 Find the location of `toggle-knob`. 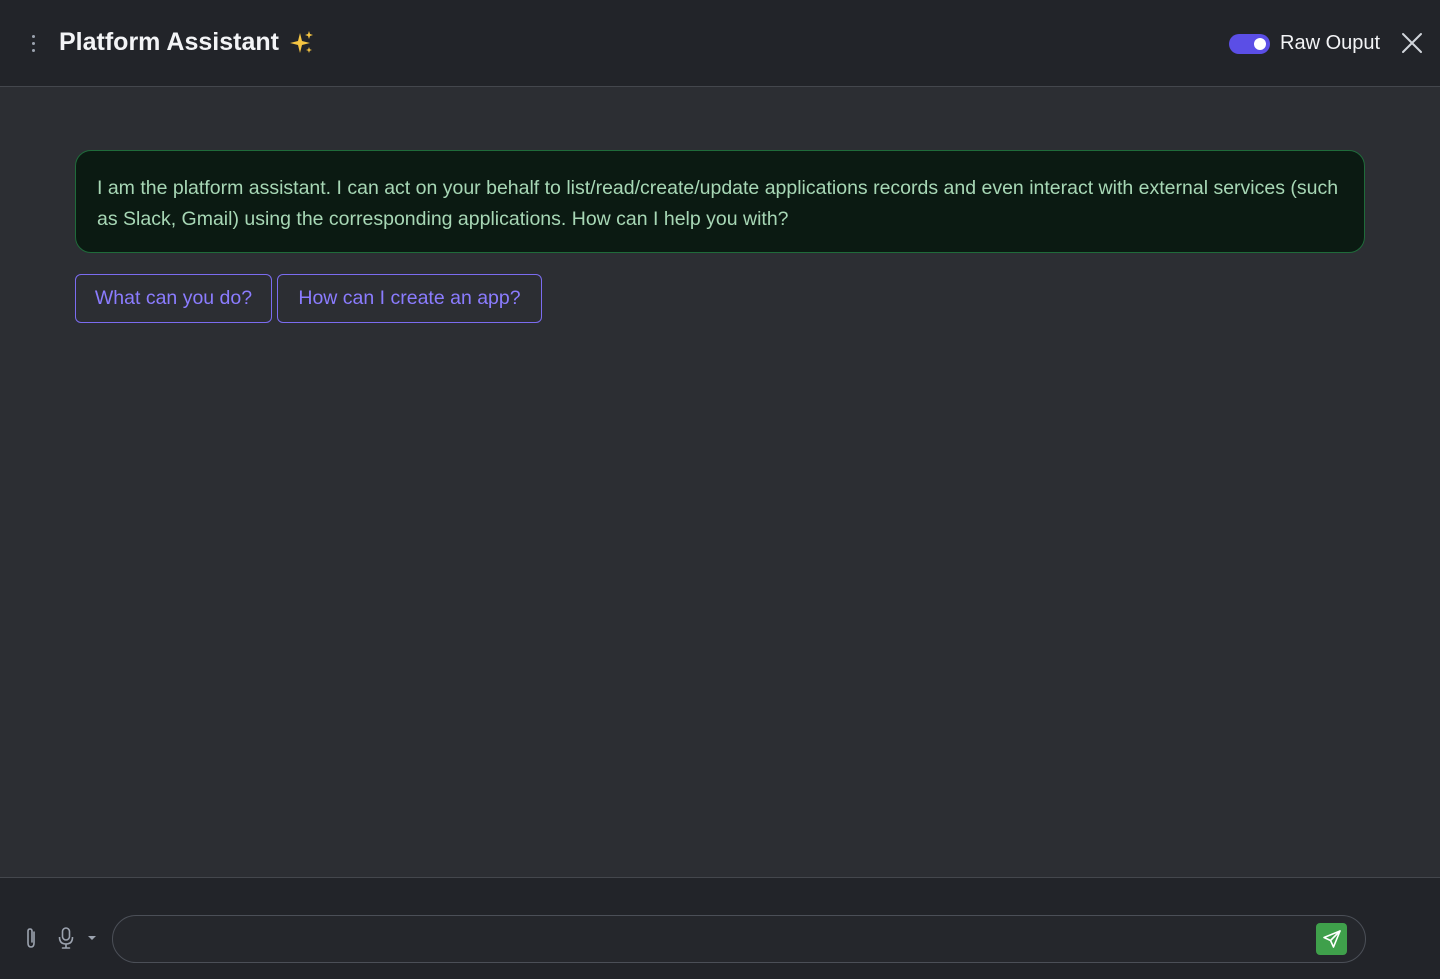

toggle-knob is located at coordinates (1260, 44).